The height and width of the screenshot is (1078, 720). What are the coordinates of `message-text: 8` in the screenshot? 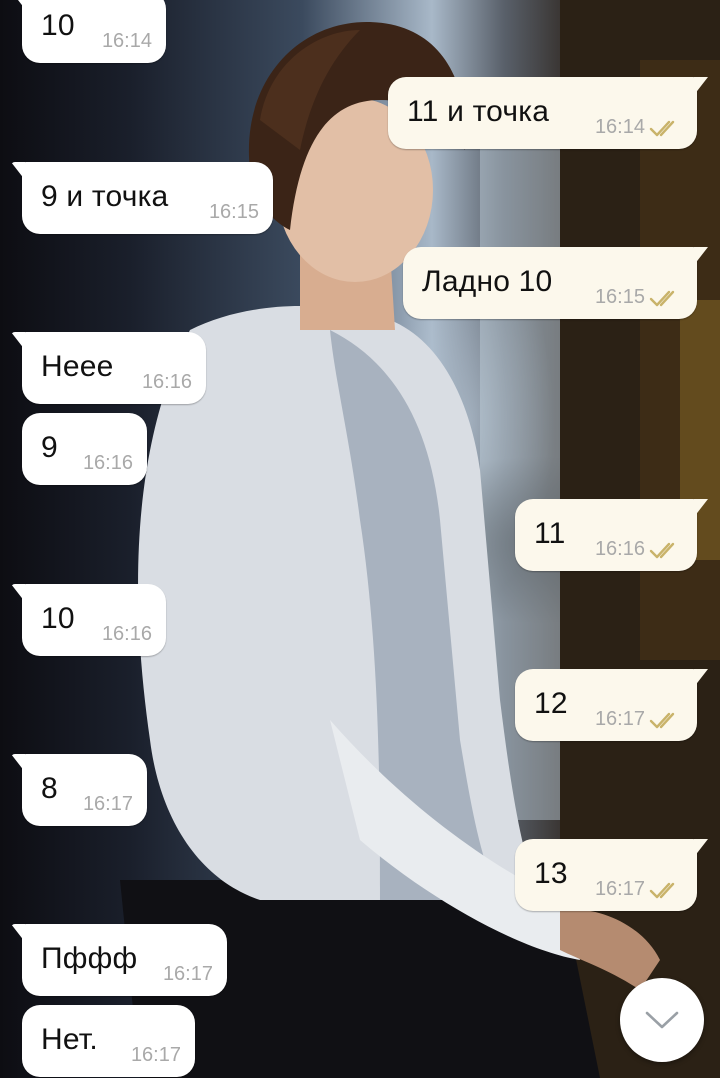 It's located at (49, 788).